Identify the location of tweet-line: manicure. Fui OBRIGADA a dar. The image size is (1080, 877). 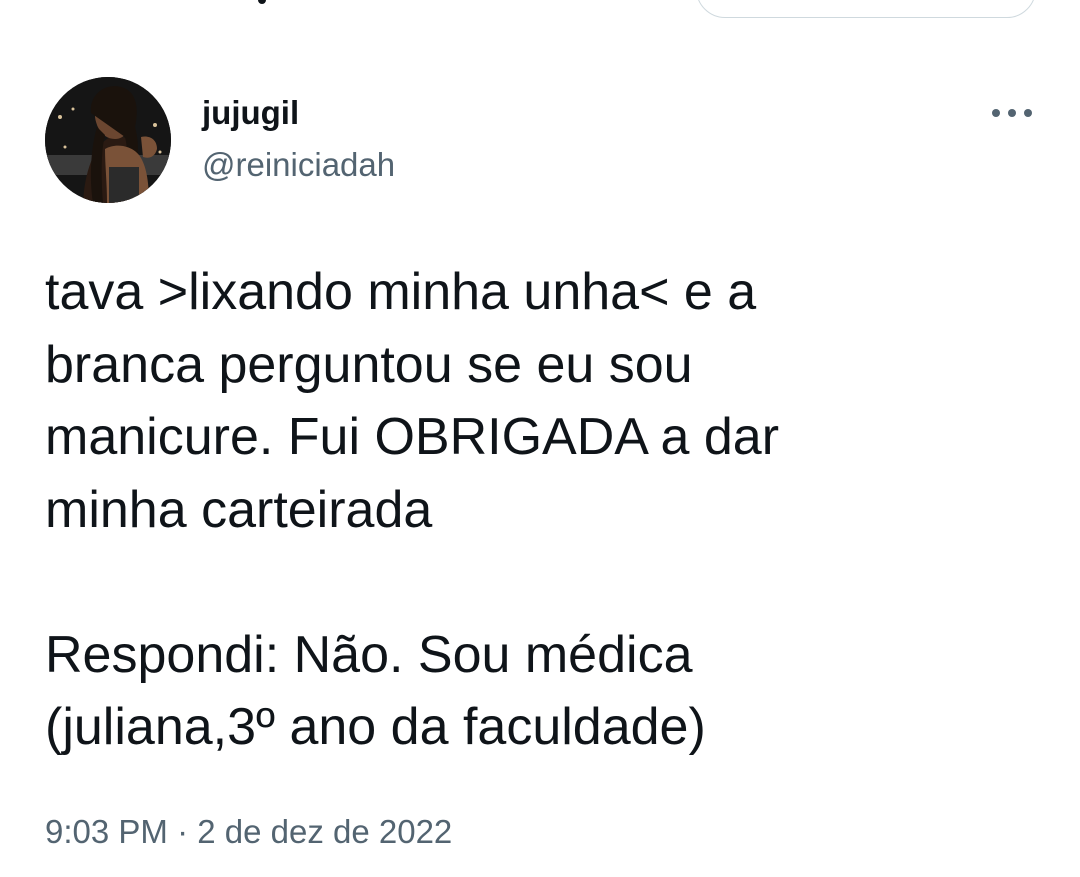
(412, 437).